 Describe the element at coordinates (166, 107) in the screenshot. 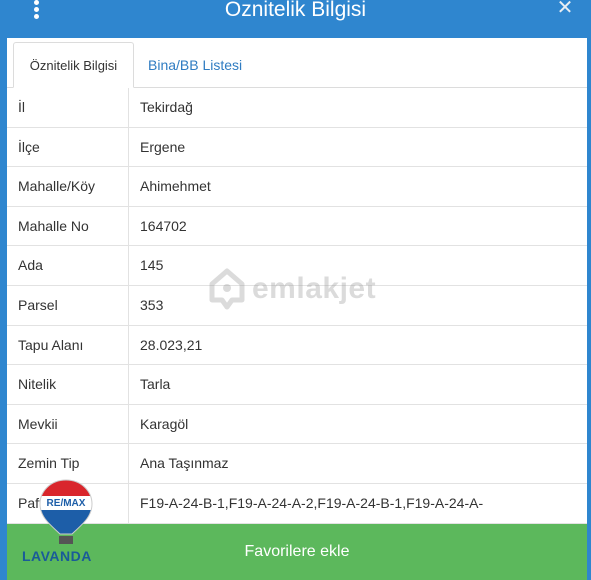

I see `row-value: Tekirdağ` at that location.